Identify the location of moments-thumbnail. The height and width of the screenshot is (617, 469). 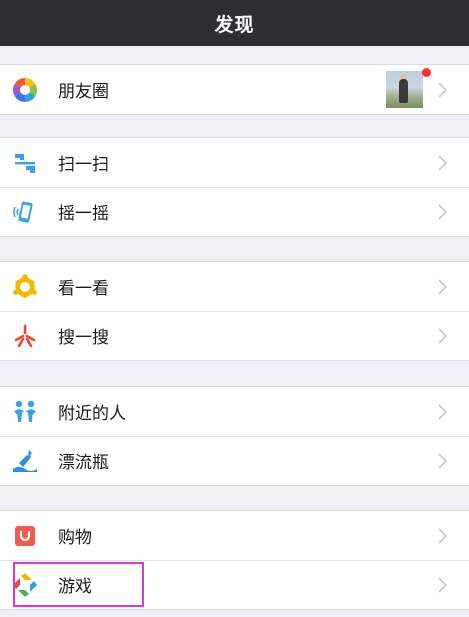
(404, 89).